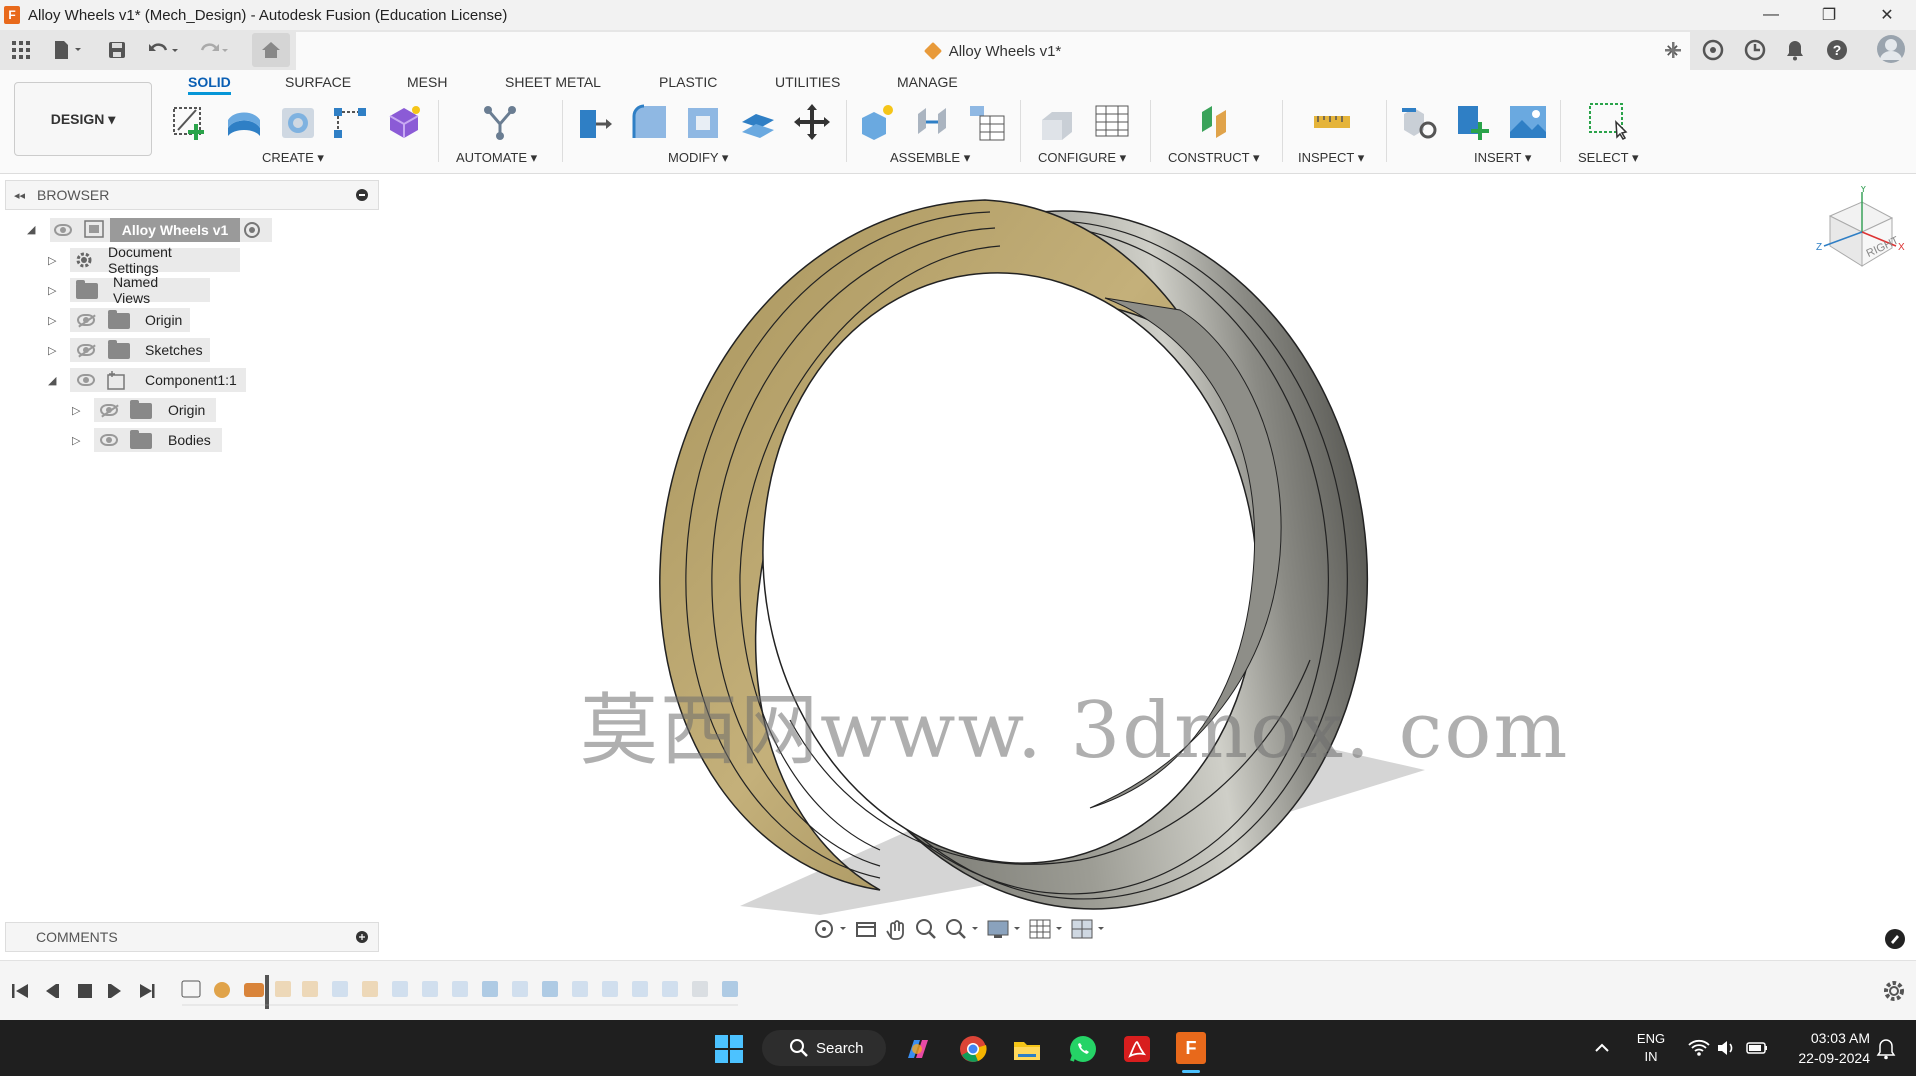 The width and height of the screenshot is (1916, 1076). I want to click on root-component-label: Alloy Wheels v1, so click(175, 230).